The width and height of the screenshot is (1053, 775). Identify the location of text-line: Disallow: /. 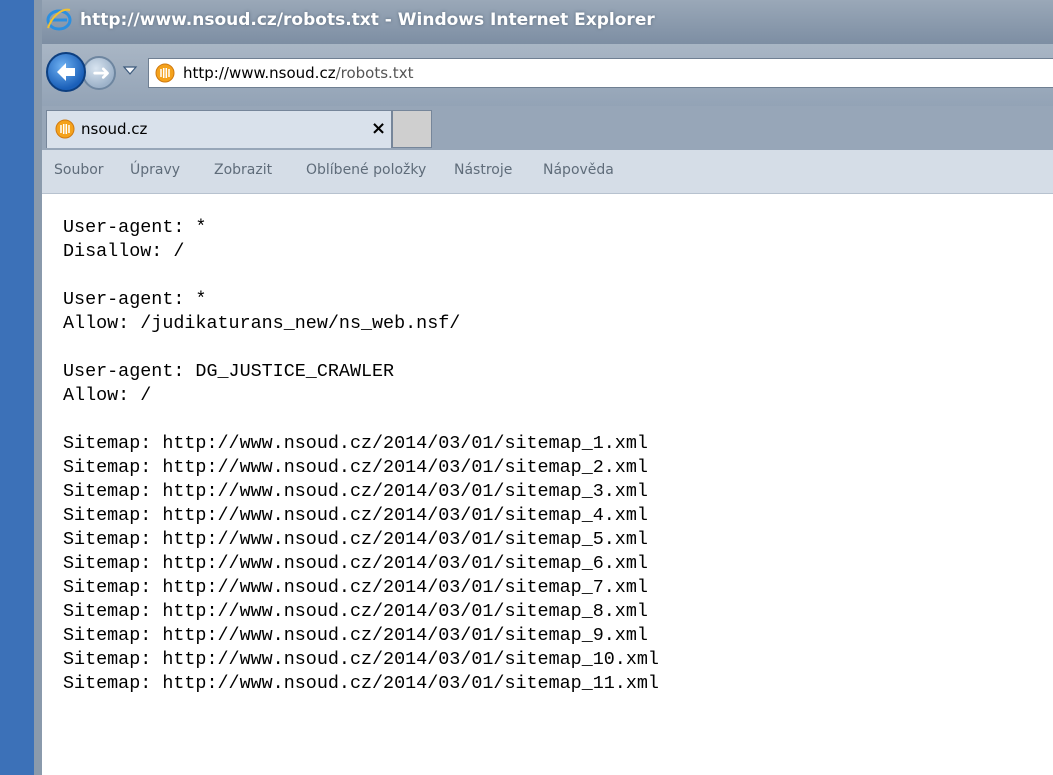
(124, 251).